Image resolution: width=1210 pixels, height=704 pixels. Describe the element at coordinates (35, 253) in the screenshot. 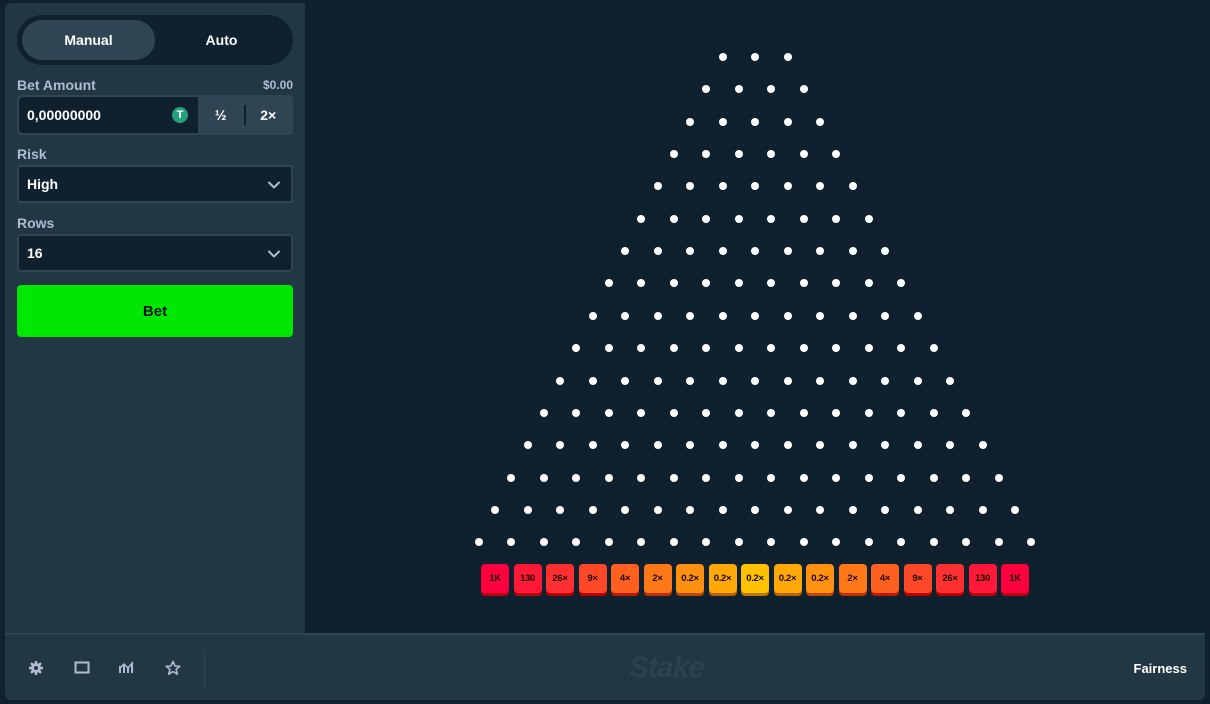

I see `rows-value: 16` at that location.